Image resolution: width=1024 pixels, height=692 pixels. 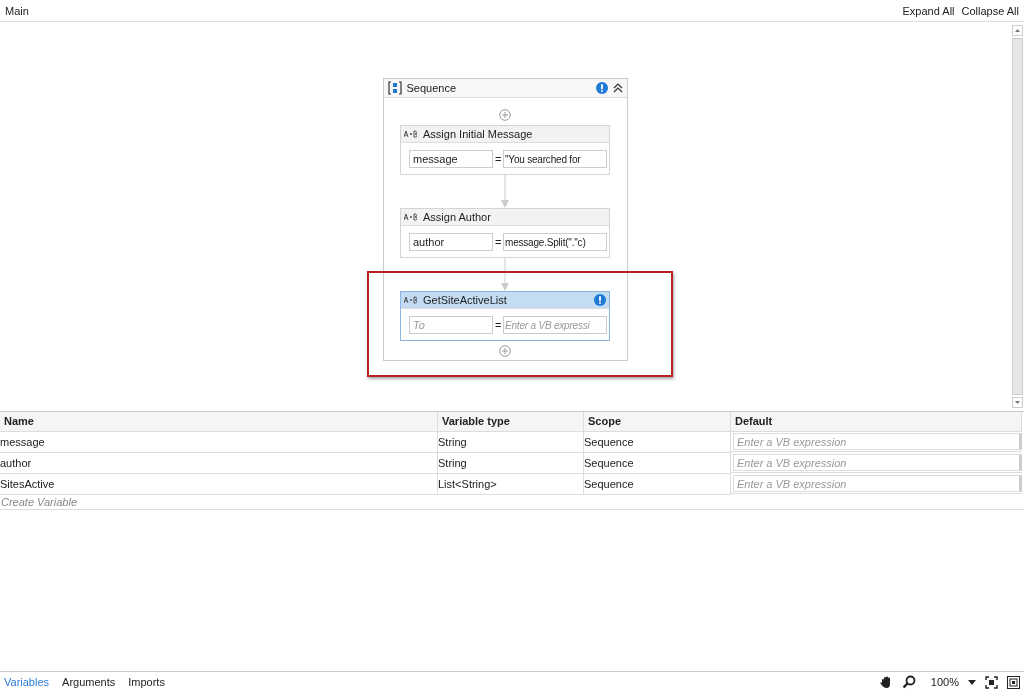 What do you see at coordinates (555, 242) in the screenshot?
I see `expression-field: message.Split("."c)` at bounding box center [555, 242].